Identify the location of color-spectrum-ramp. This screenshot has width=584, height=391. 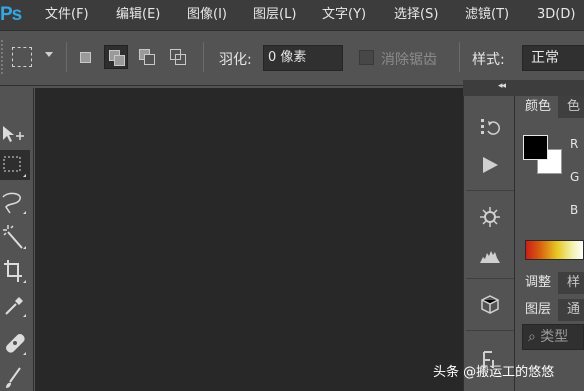
(554, 250).